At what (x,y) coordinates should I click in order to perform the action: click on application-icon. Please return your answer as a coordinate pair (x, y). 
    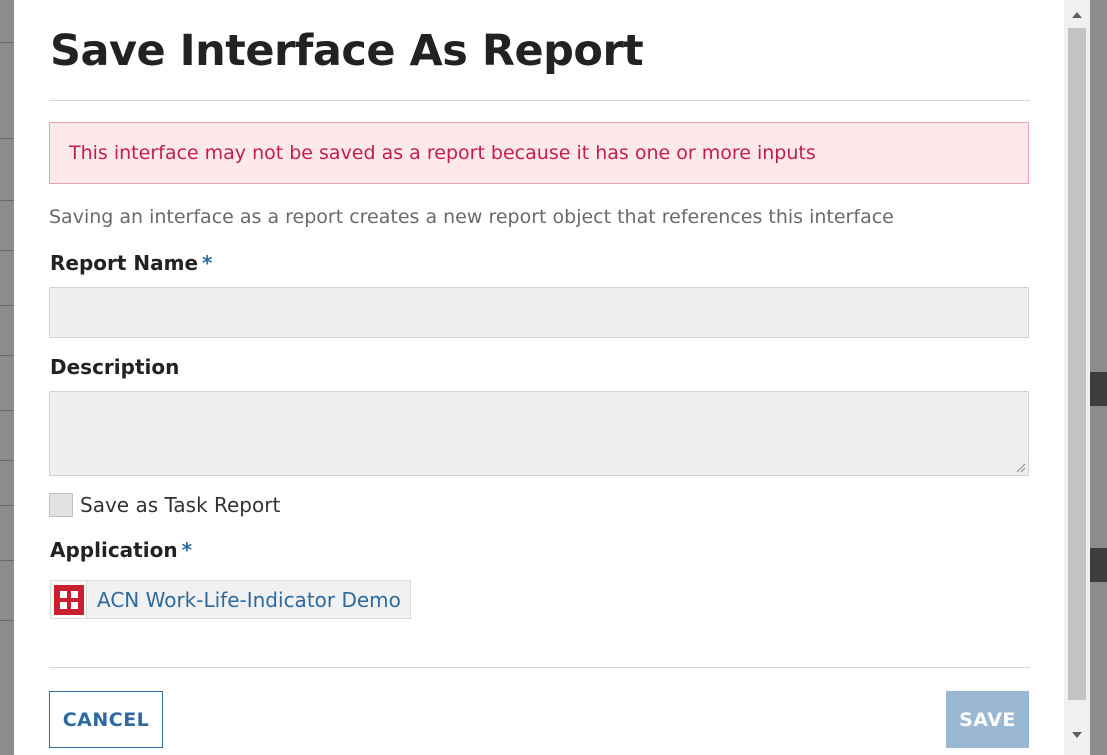
    Looking at the image, I should click on (69, 599).